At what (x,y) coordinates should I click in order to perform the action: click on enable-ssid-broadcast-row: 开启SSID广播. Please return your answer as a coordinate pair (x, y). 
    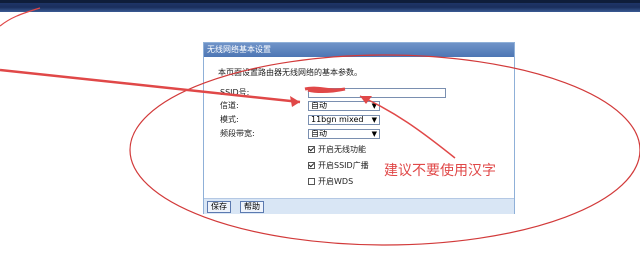
    Looking at the image, I should click on (338, 165).